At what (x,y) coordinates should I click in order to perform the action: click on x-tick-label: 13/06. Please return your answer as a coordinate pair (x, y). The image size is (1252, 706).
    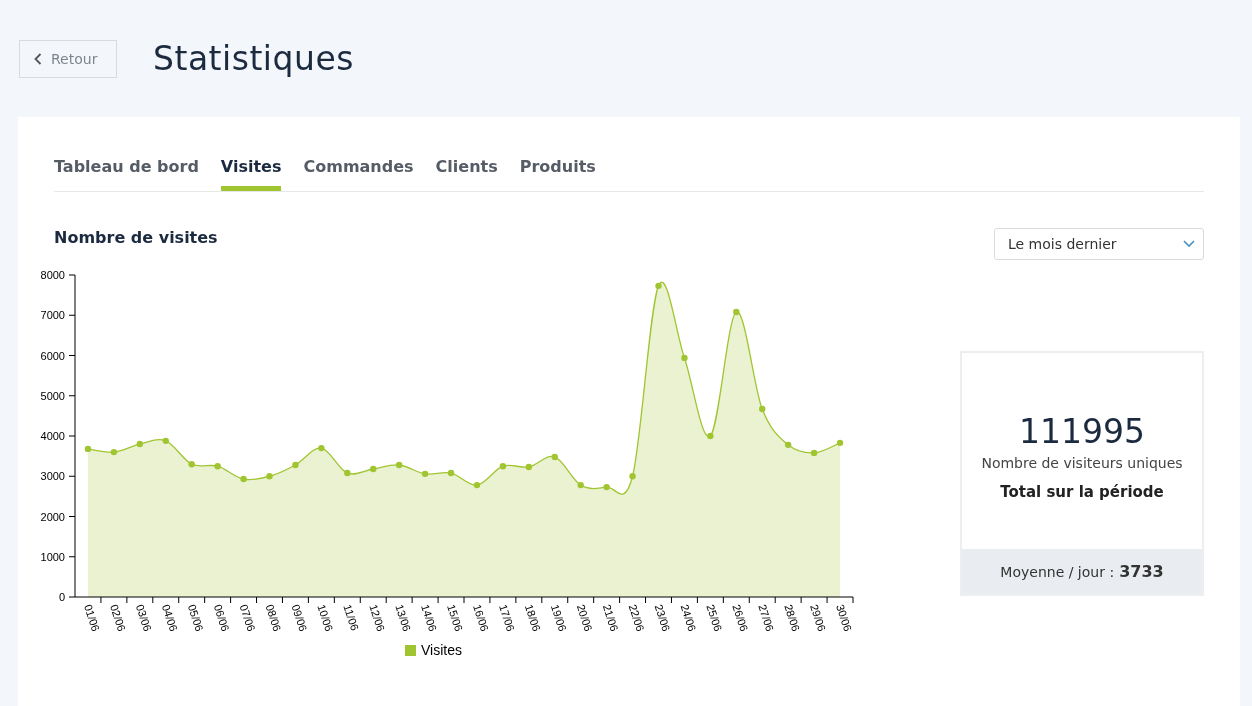
    Looking at the image, I should click on (403, 617).